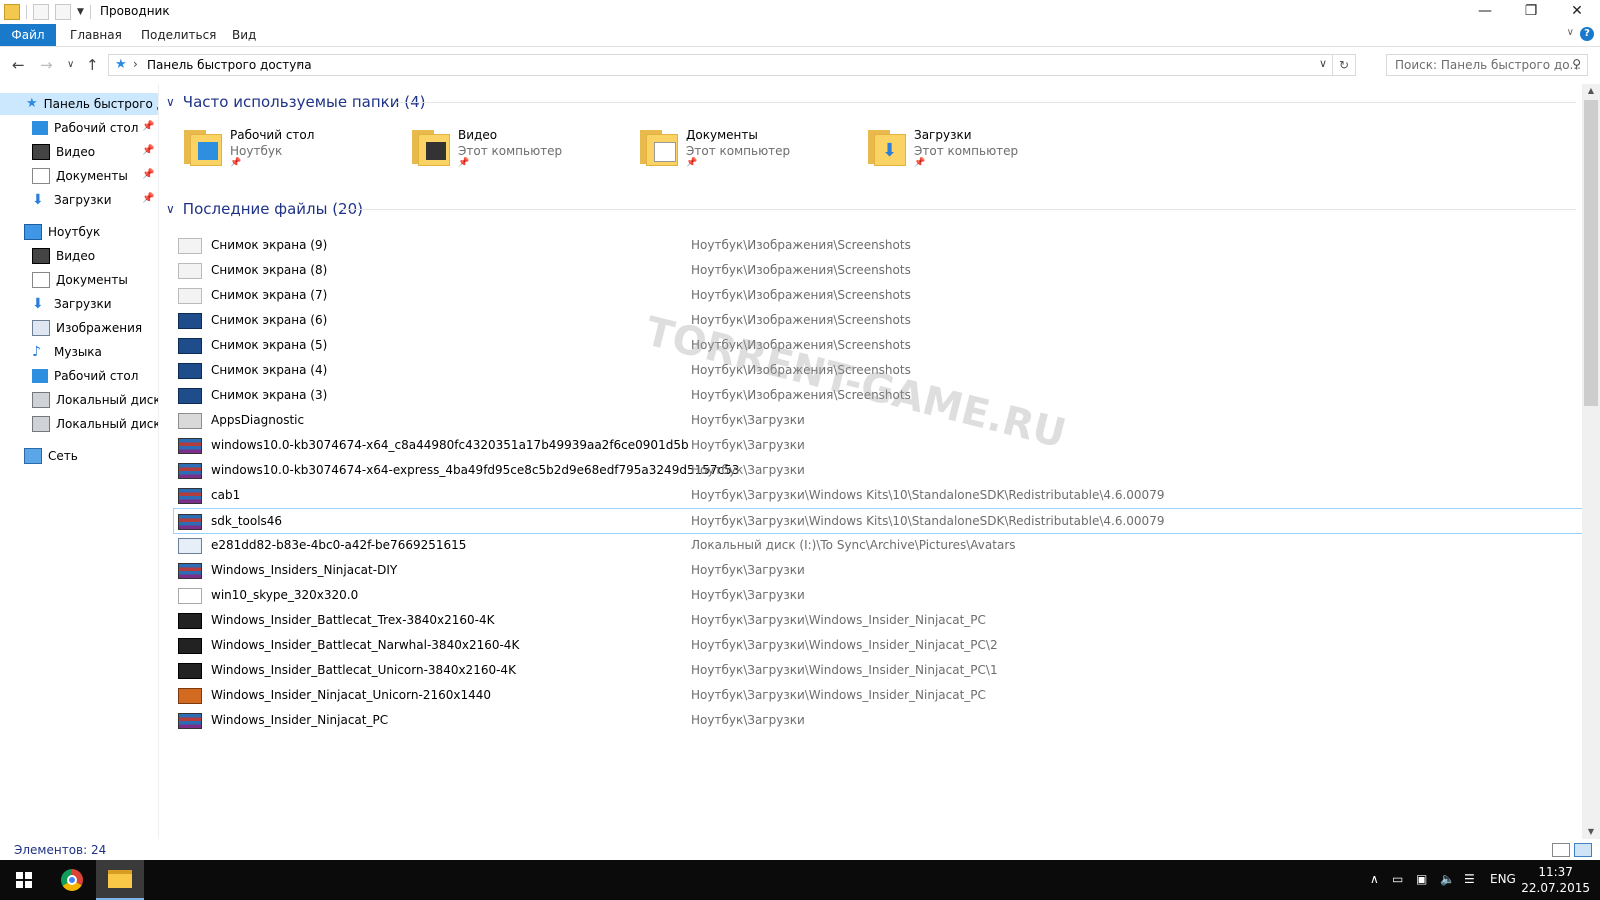  I want to click on file-path: Ноутбук\Загрузки, so click(748, 470).